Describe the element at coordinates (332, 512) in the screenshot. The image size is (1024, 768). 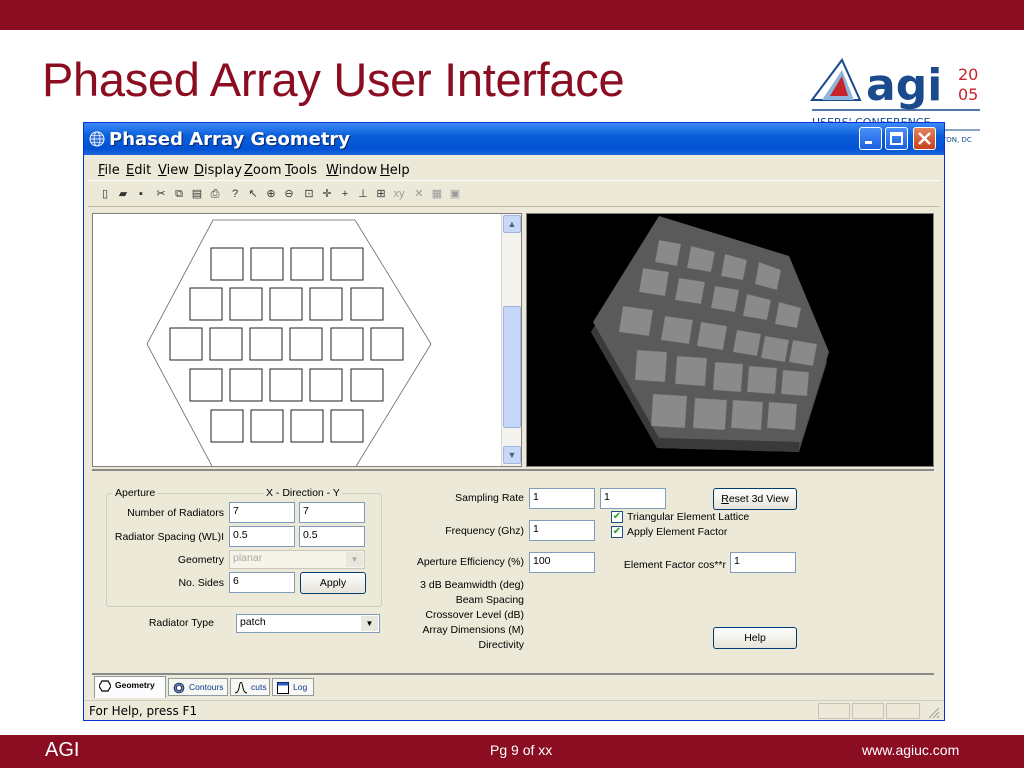
I see `num-radiators-y-input: 7` at that location.